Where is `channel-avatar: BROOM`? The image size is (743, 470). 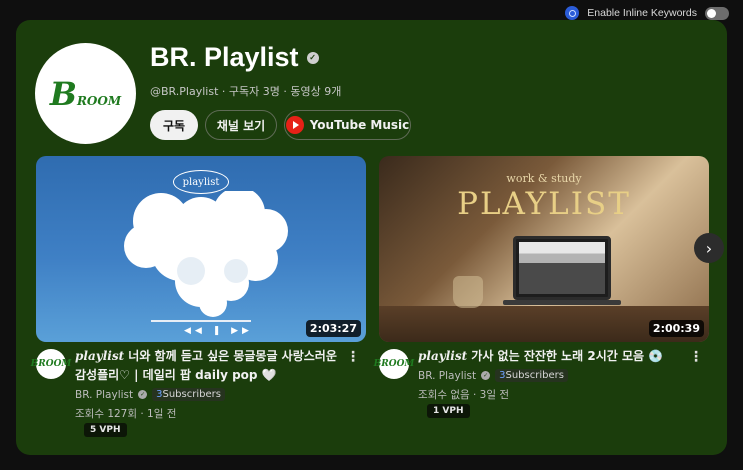
channel-avatar: BROOM is located at coordinates (85, 93).